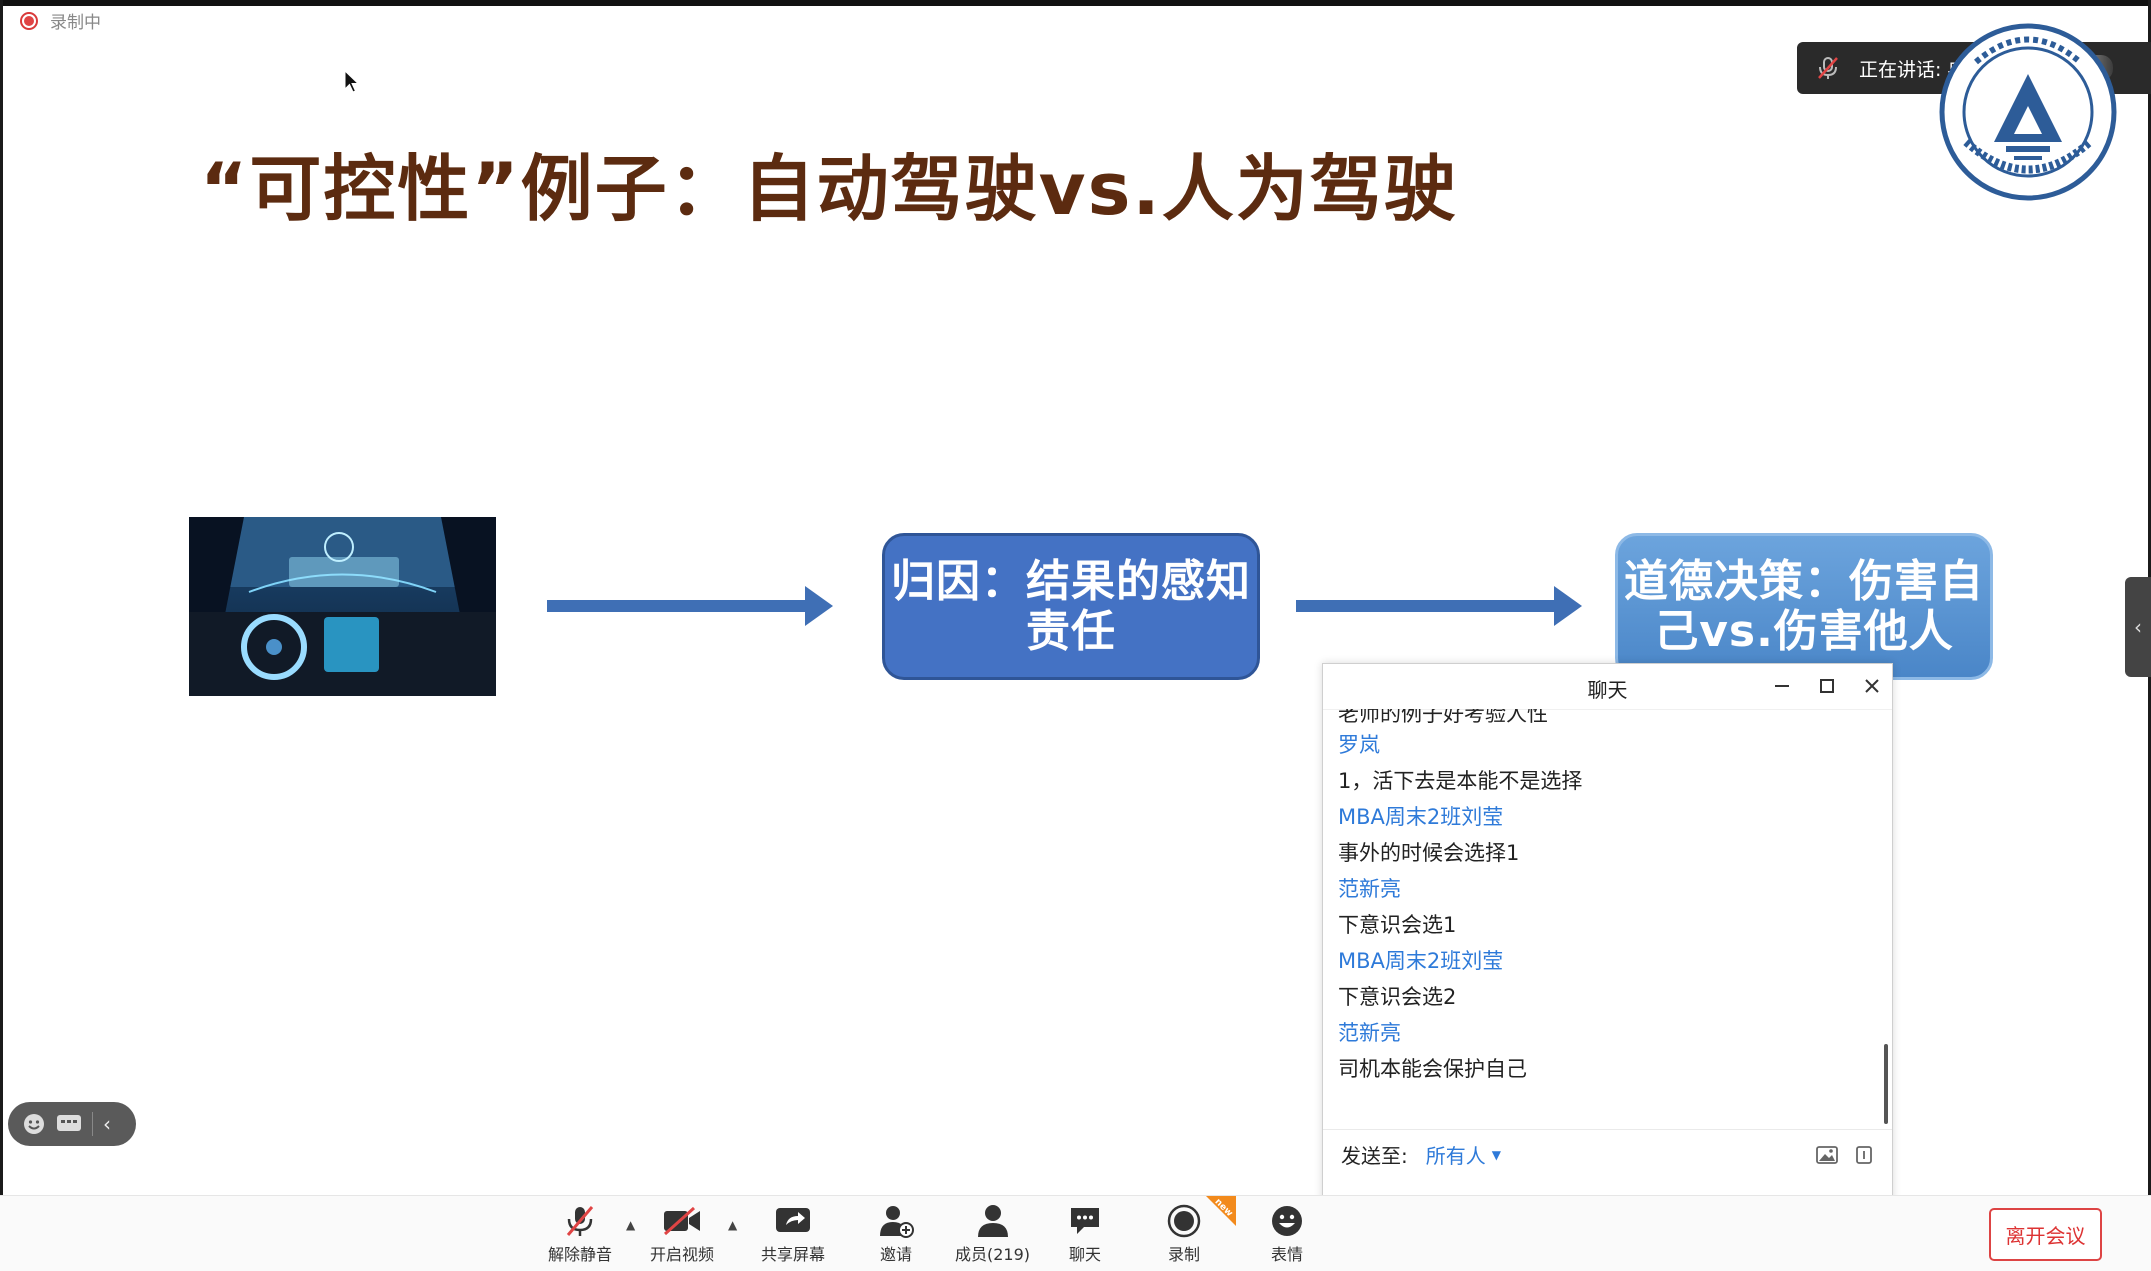 The image size is (2151, 1271). I want to click on video-options-caret-icon: ▲, so click(732, 1225).